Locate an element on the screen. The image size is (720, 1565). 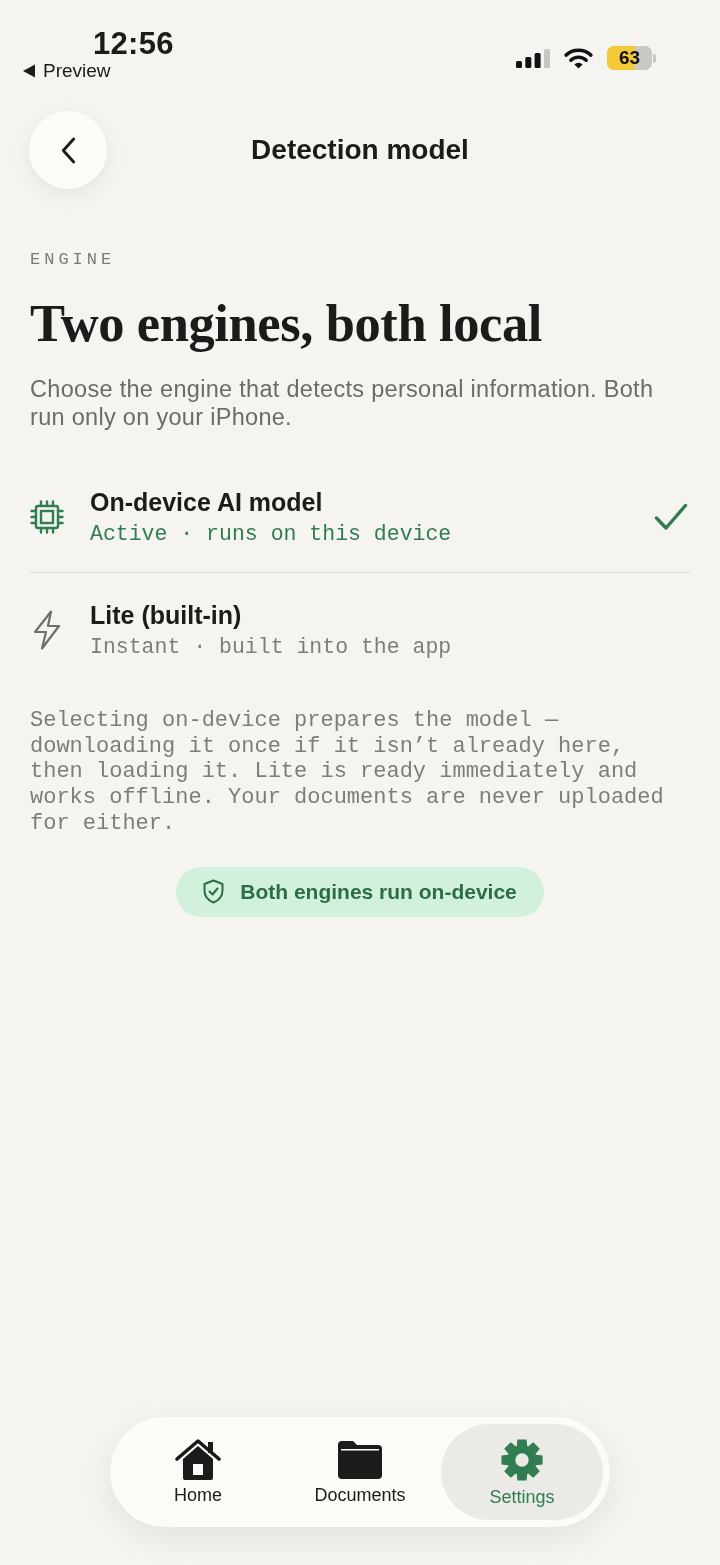
wifi-icon is located at coordinates (578, 58).